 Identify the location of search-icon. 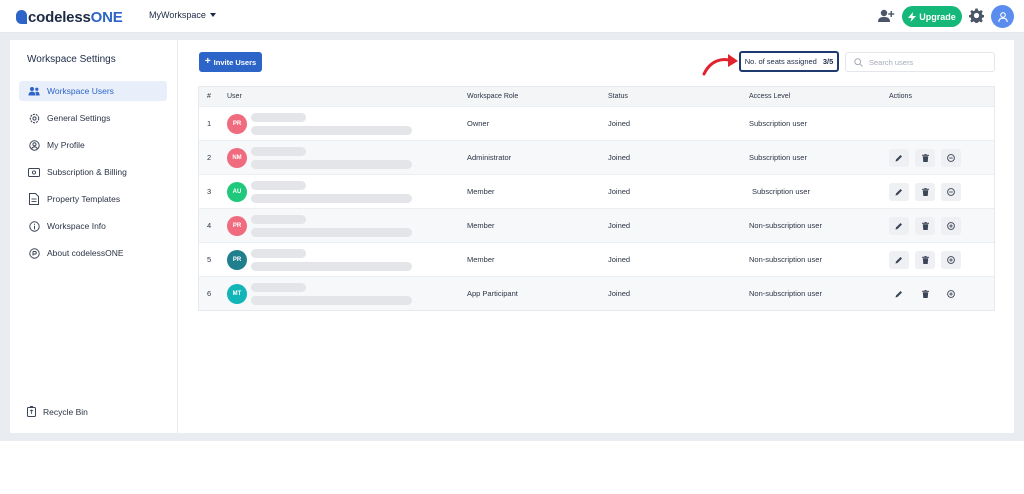
(858, 62).